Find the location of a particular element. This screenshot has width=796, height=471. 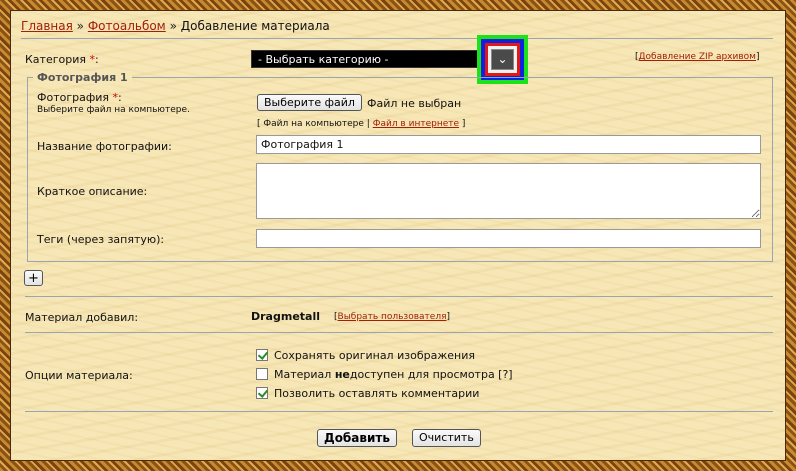

option-label: Позволить оставлять комментарии is located at coordinates (377, 393).